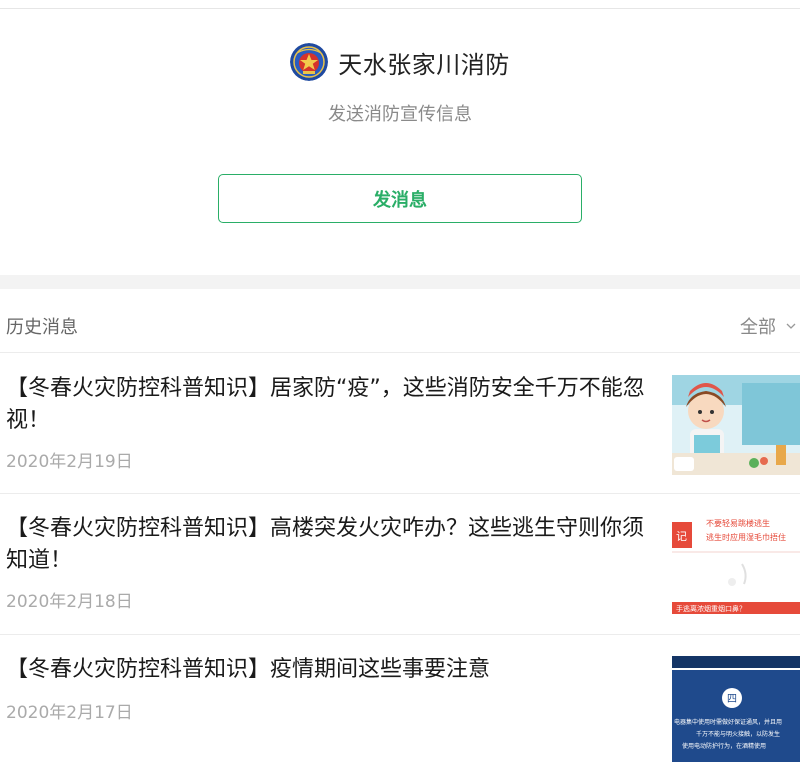 The height and width of the screenshot is (762, 800). Describe the element at coordinates (400, 282) in the screenshot. I see `section-gap` at that location.